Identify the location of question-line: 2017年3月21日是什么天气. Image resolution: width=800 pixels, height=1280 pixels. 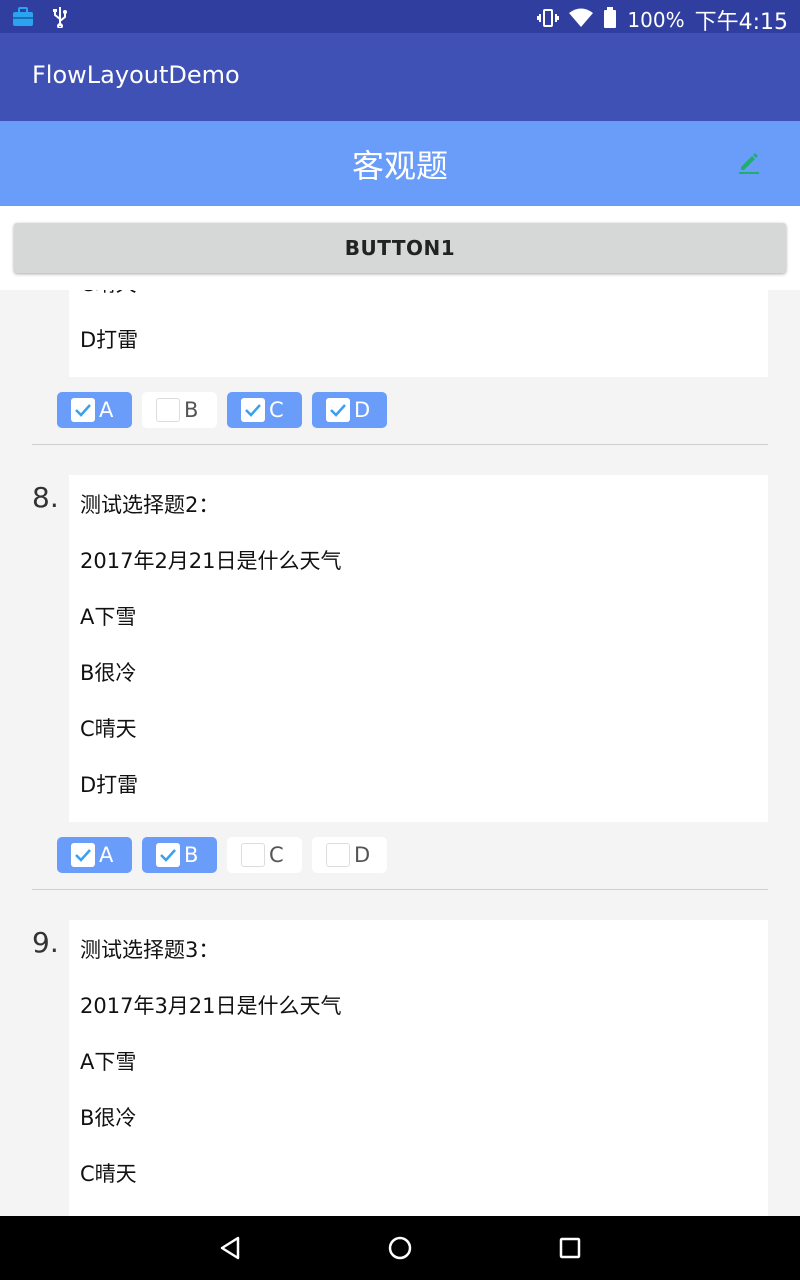
(211, 1006).